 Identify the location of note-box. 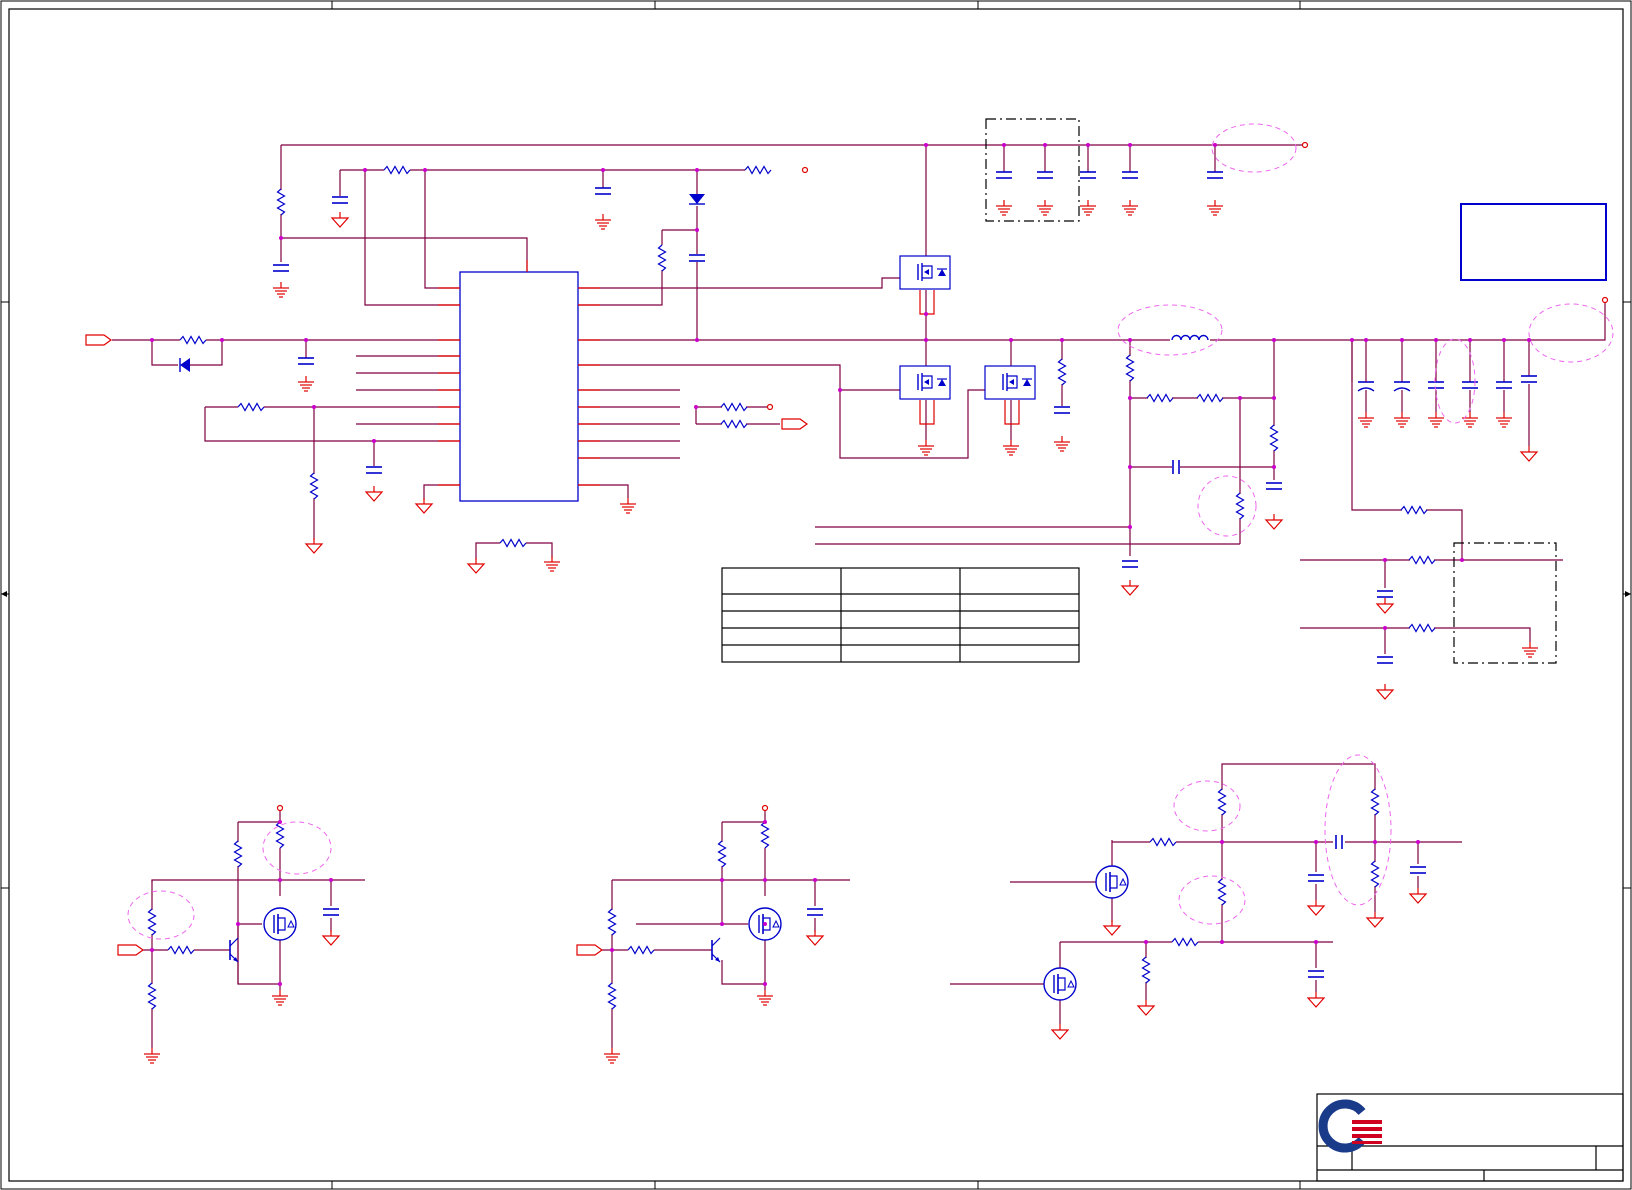
(1533, 242).